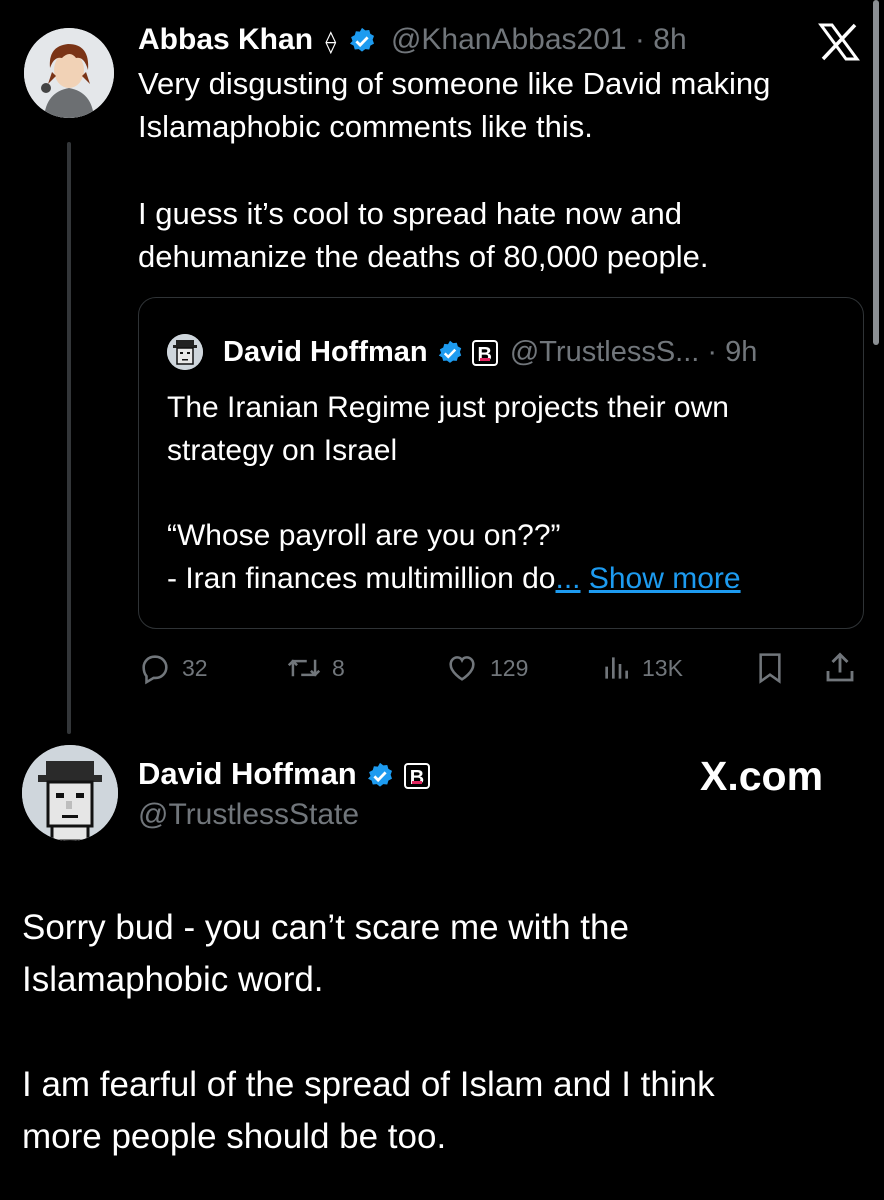  What do you see at coordinates (616, 668) in the screenshot?
I see `views-icon` at bounding box center [616, 668].